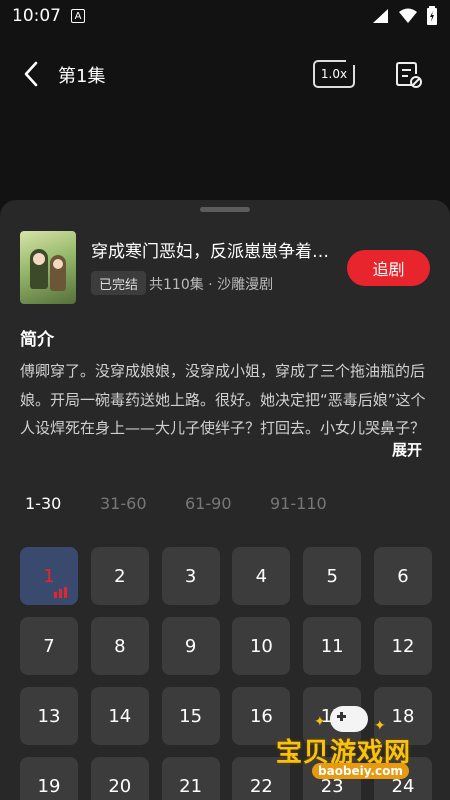 This screenshot has height=800, width=450. I want to click on episode-cell: 6, so click(402, 576).